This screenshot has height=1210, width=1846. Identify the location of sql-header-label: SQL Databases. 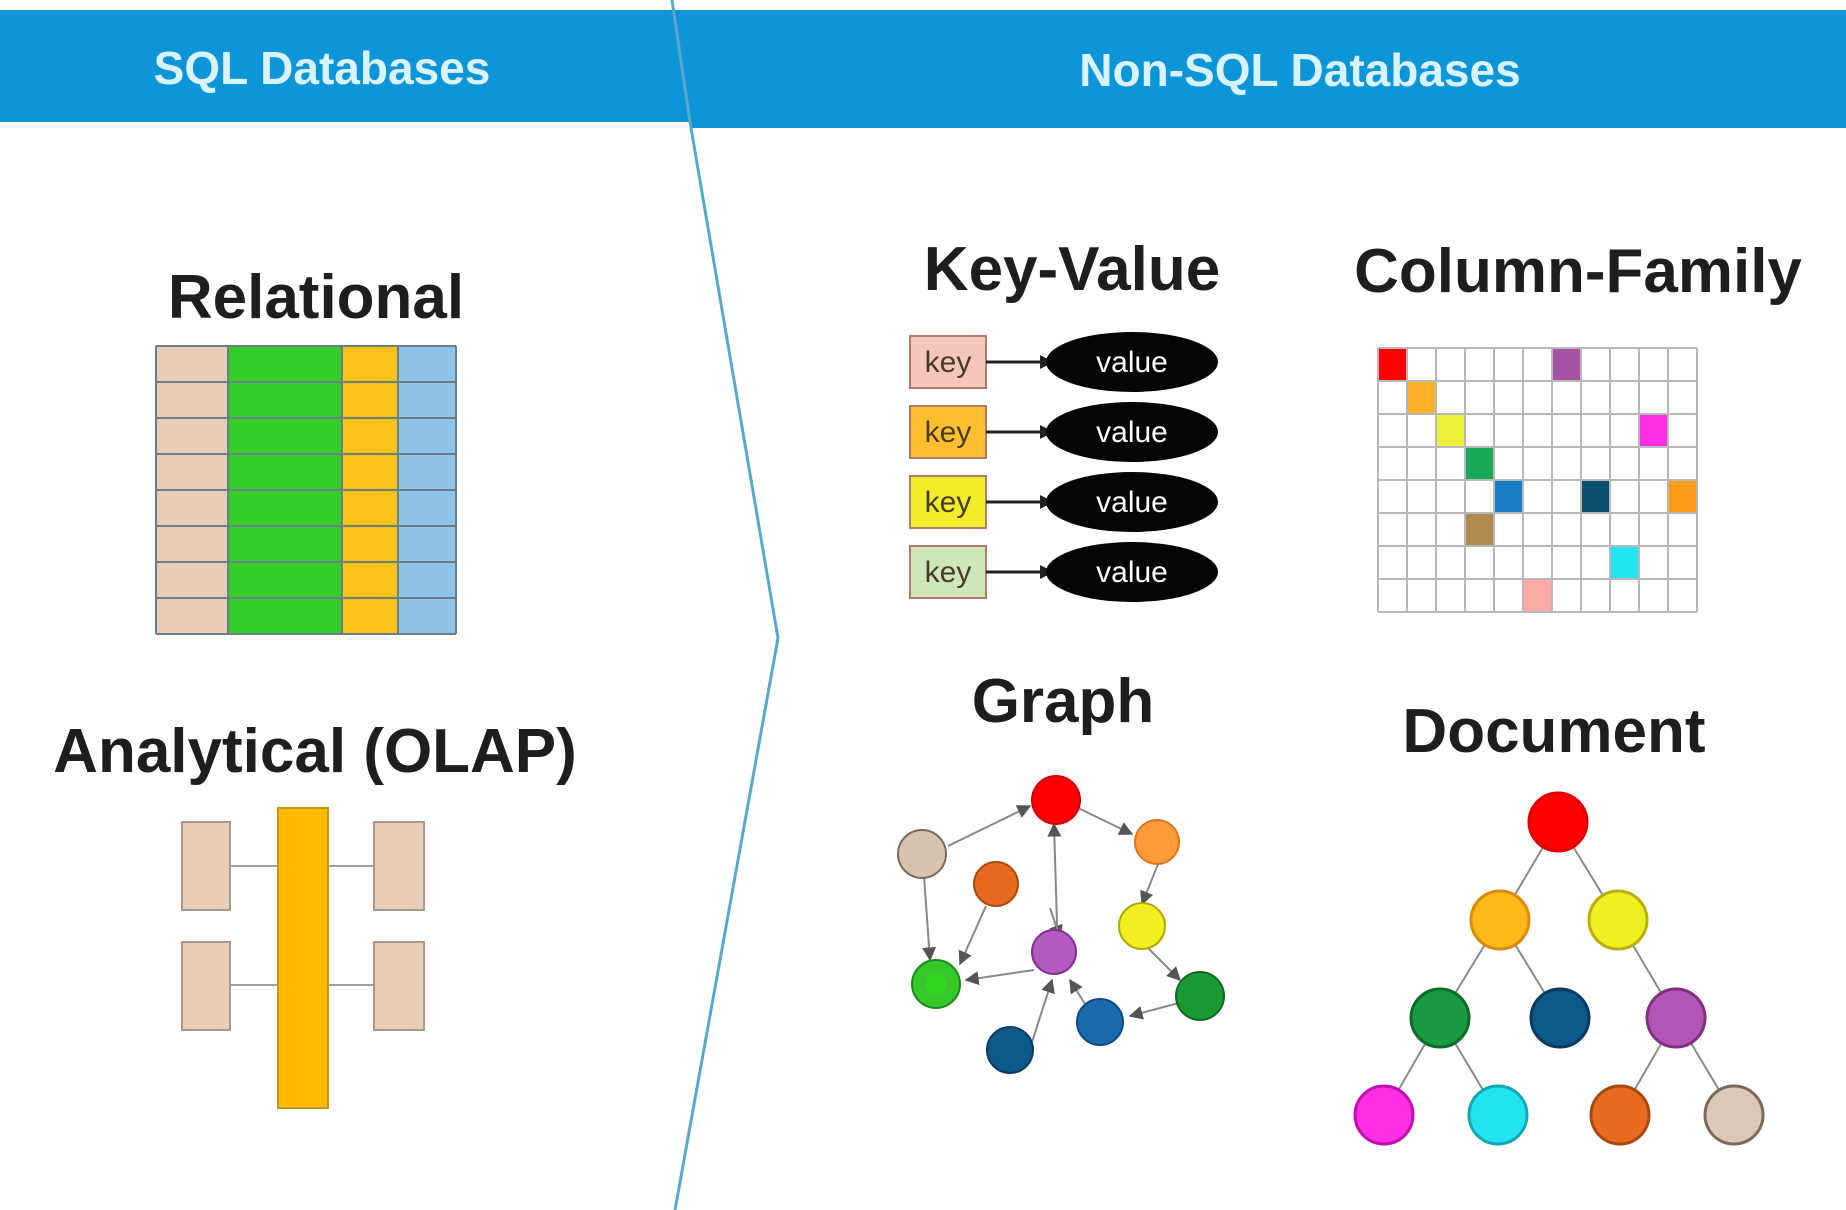
(322, 68).